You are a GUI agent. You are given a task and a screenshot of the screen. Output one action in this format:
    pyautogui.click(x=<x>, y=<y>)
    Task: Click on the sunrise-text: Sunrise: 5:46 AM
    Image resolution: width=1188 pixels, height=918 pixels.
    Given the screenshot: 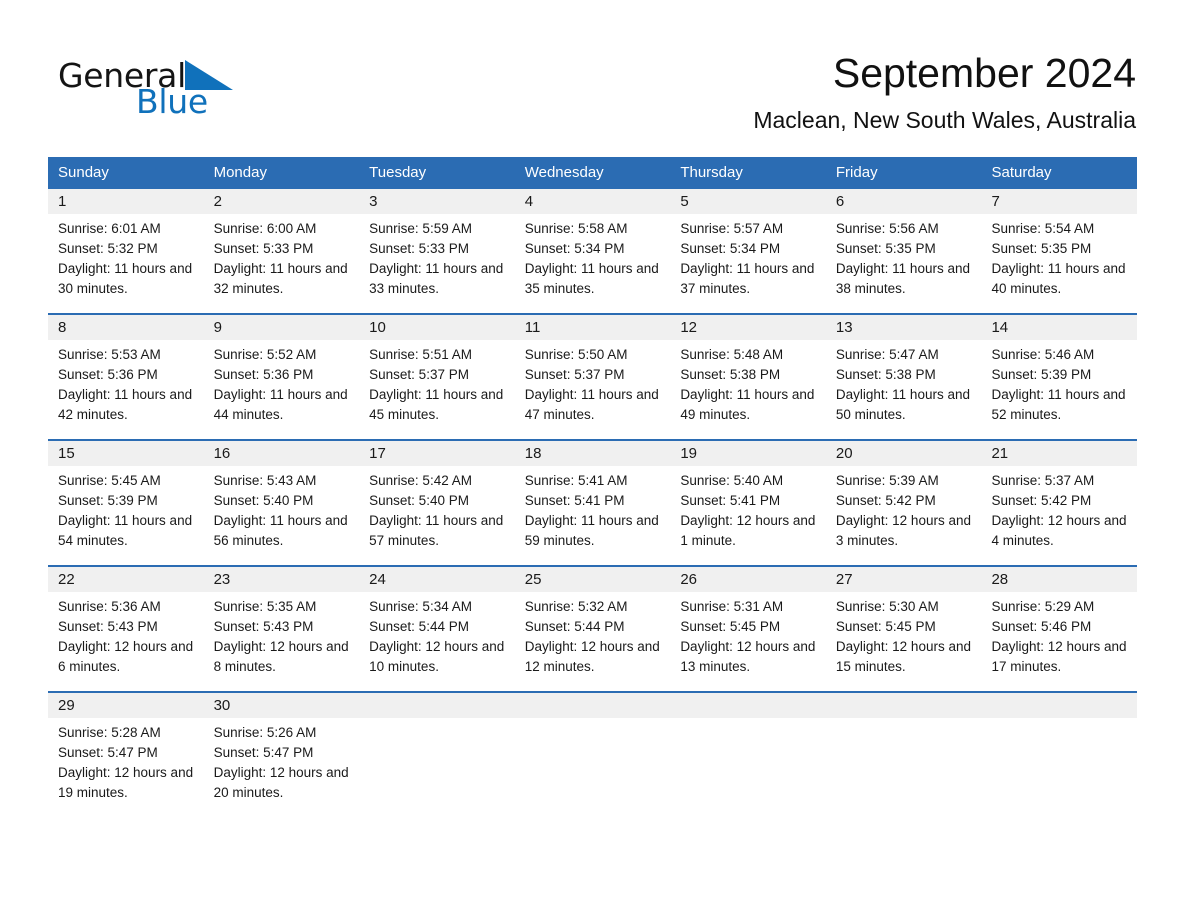 What is the action you would take?
    pyautogui.click(x=1043, y=354)
    